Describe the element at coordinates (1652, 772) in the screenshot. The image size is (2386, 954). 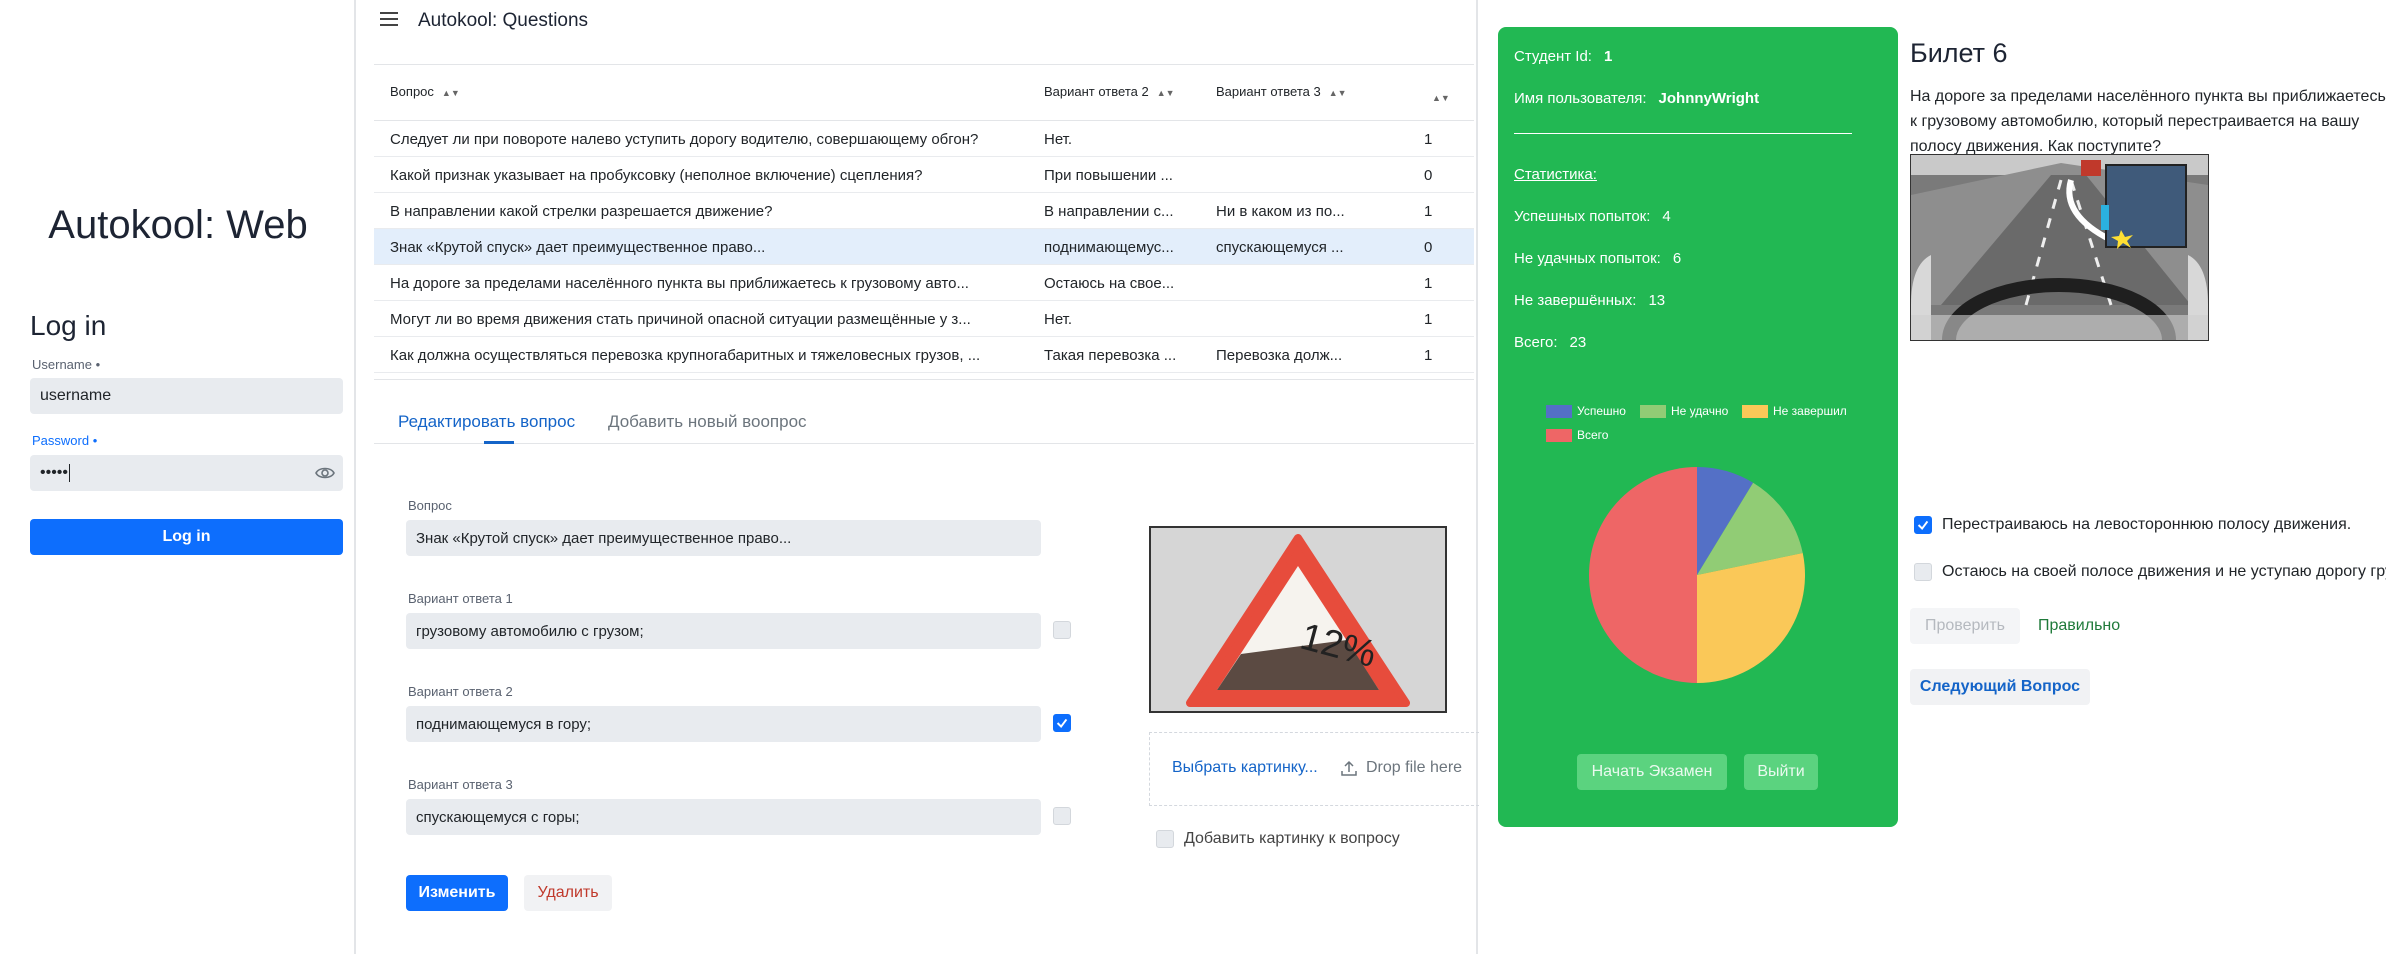
I see `start-exam-button: Начать Экзамен` at that location.